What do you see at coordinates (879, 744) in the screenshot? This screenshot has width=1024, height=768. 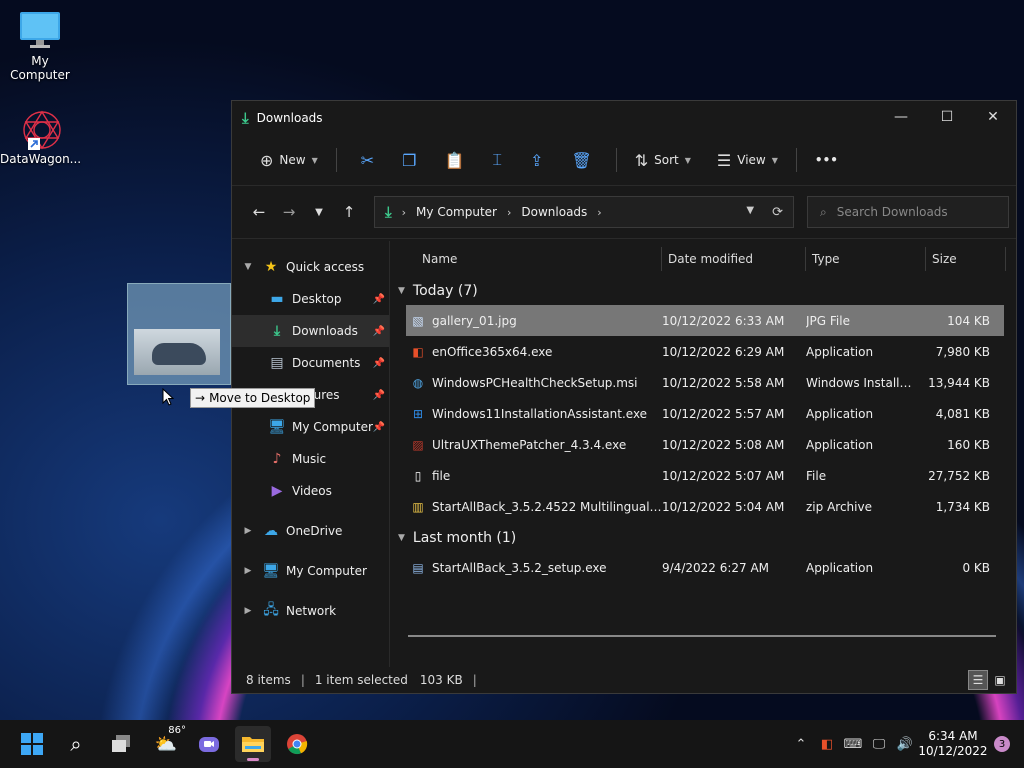 I see `network-monitor-icon: 🖵` at bounding box center [879, 744].